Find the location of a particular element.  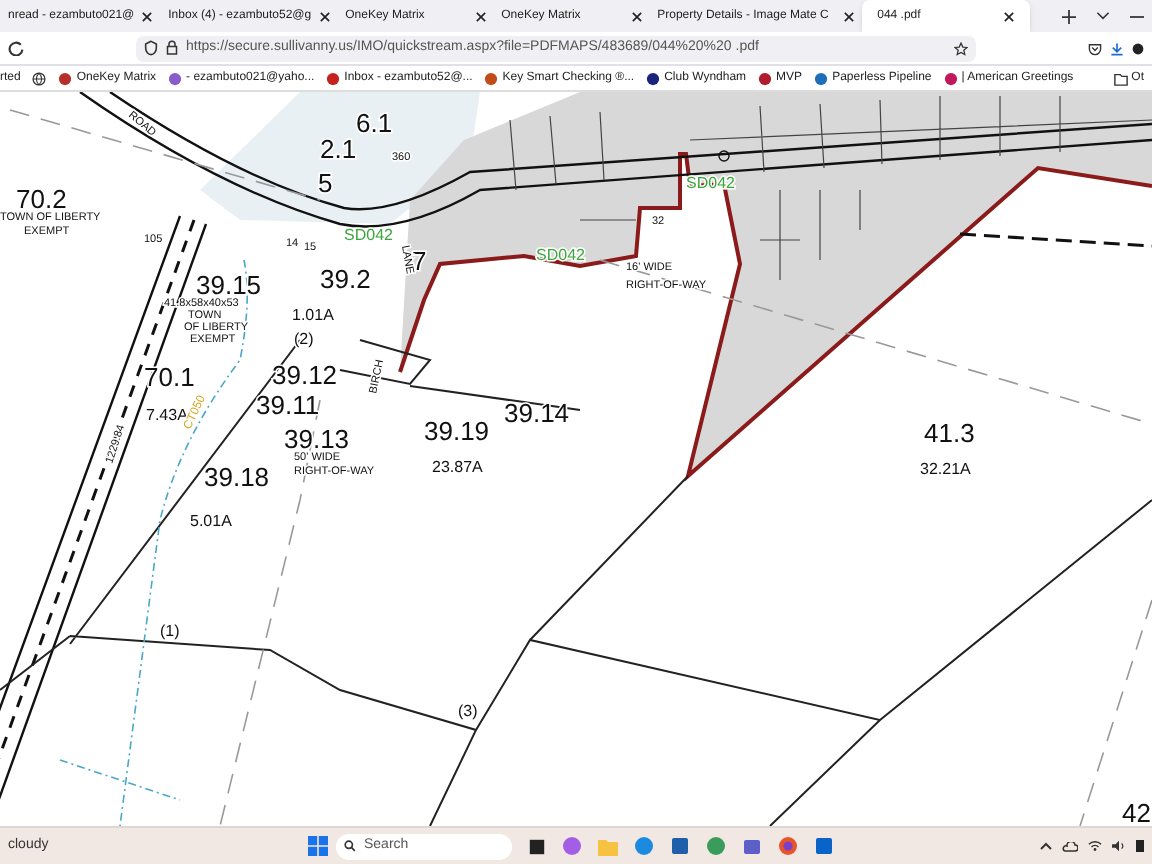

acreage-label: 5.01A is located at coordinates (211, 521).